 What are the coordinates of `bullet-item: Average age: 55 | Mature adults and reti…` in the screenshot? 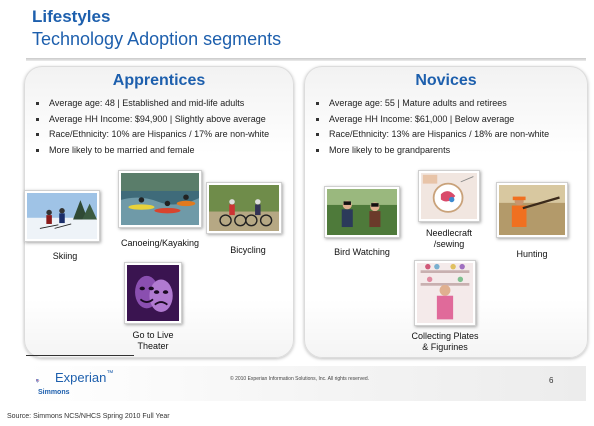 It's located at (448, 104).